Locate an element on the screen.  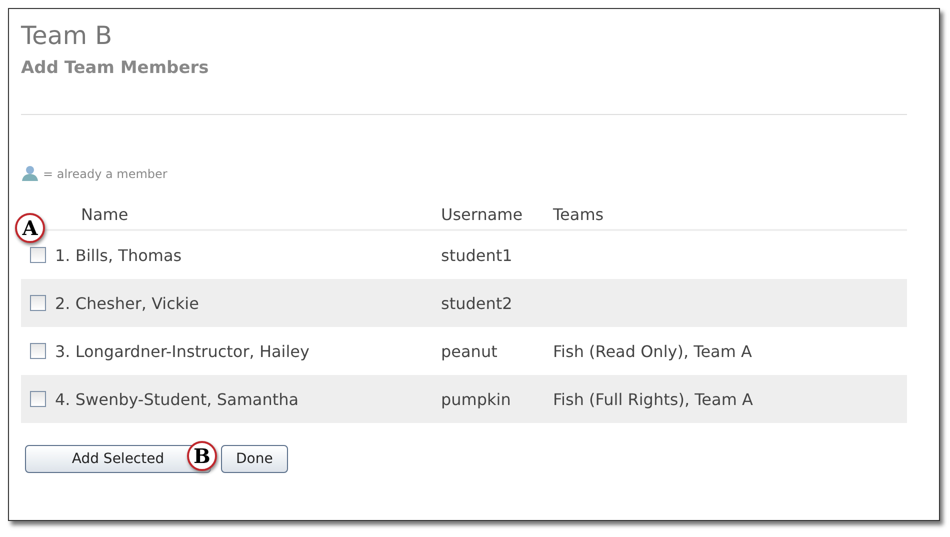
legend-text: = already a member is located at coordinates (105, 174).